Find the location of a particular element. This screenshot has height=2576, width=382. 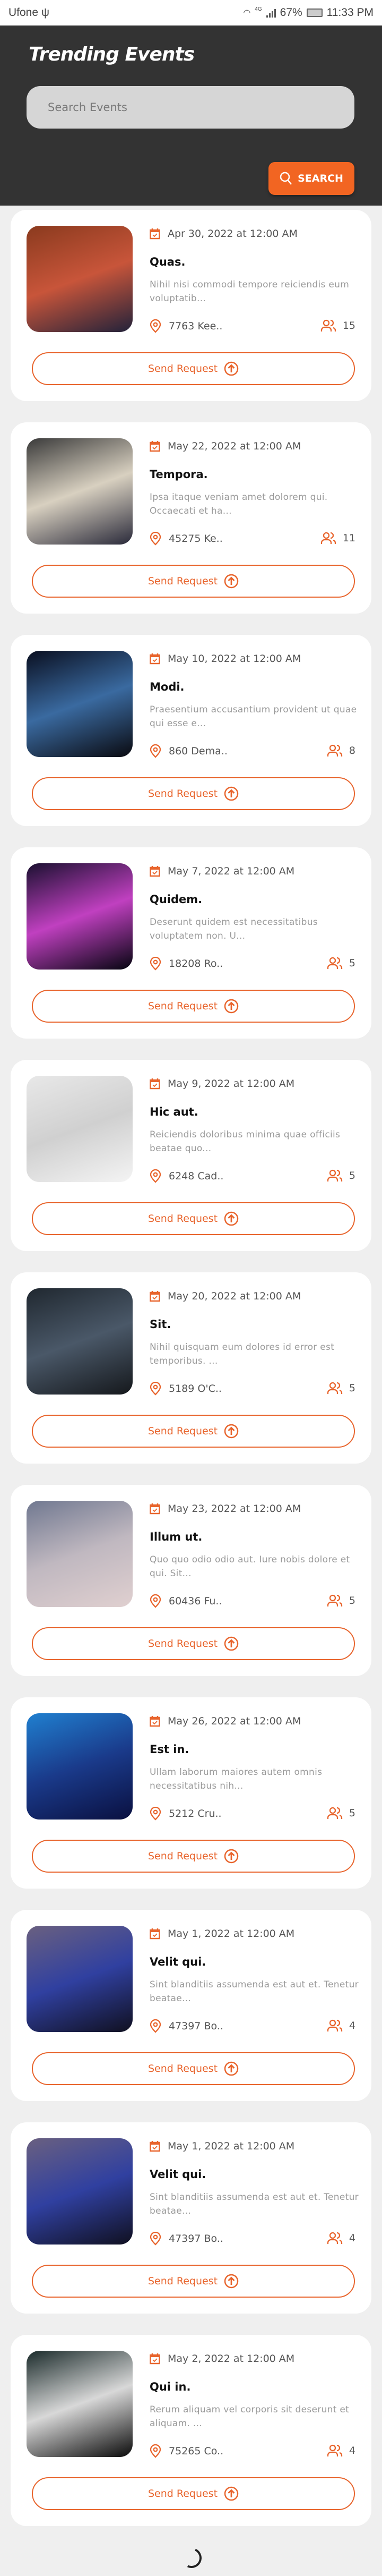

event-date-row: May 22, 2022 at 12:00 AM is located at coordinates (225, 446).